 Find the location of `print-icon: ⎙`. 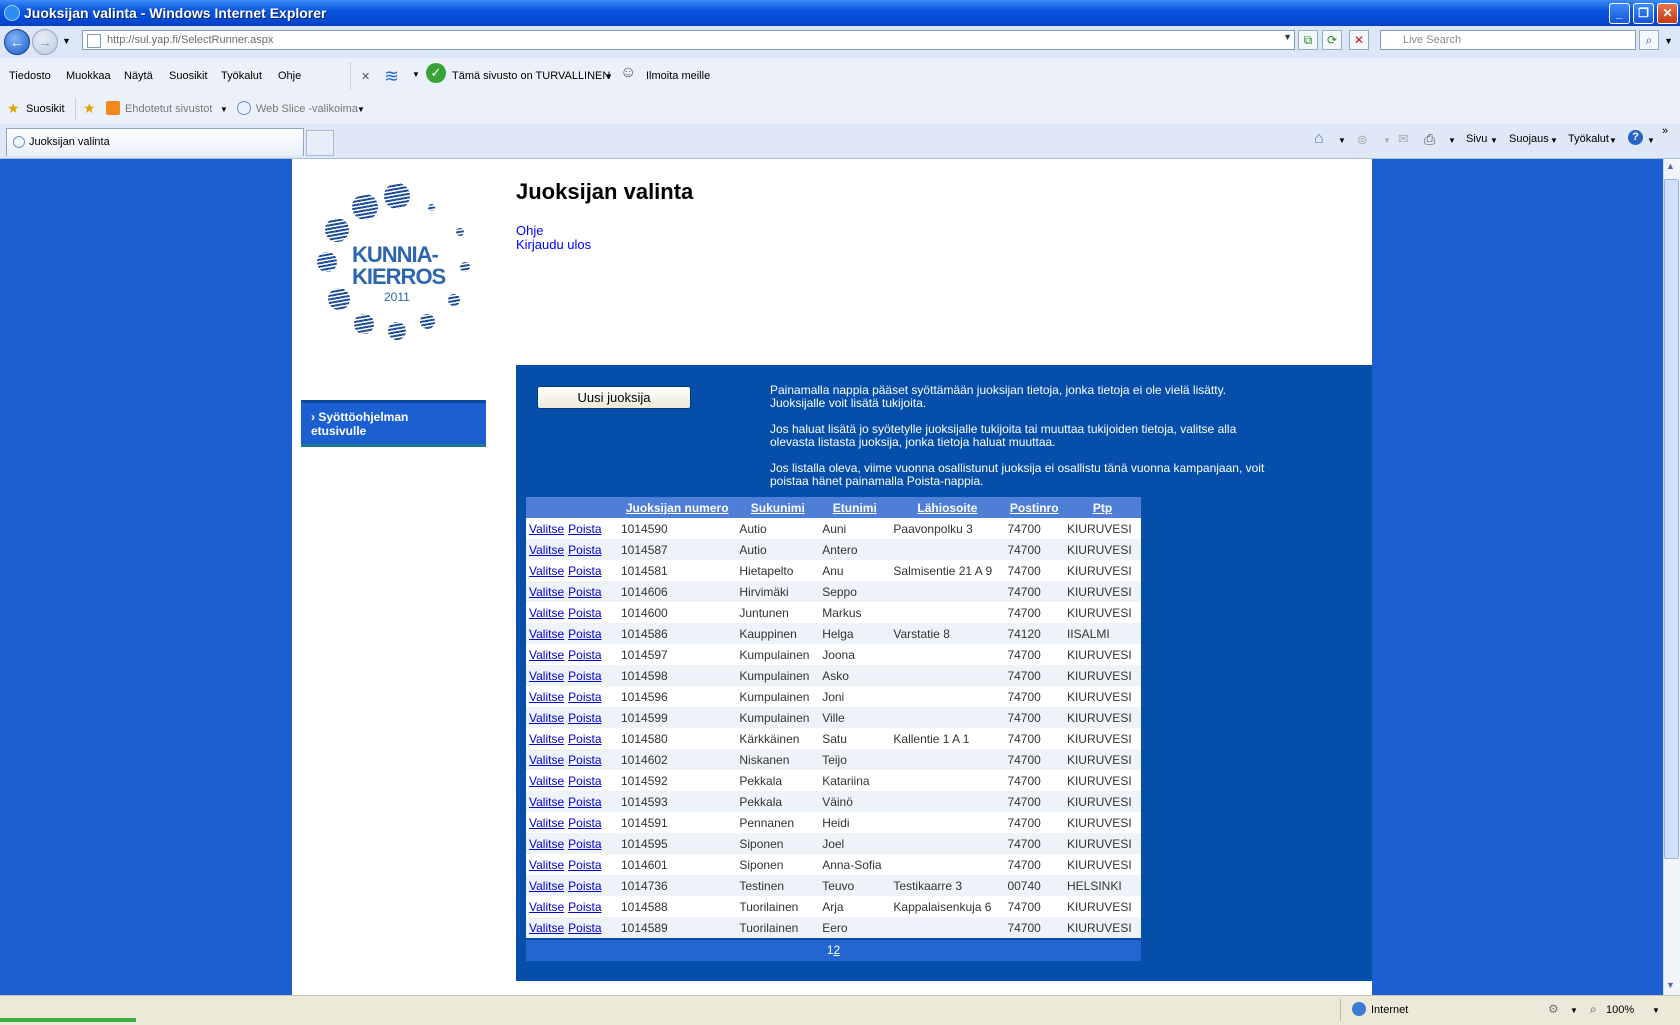

print-icon: ⎙ is located at coordinates (1429, 139).